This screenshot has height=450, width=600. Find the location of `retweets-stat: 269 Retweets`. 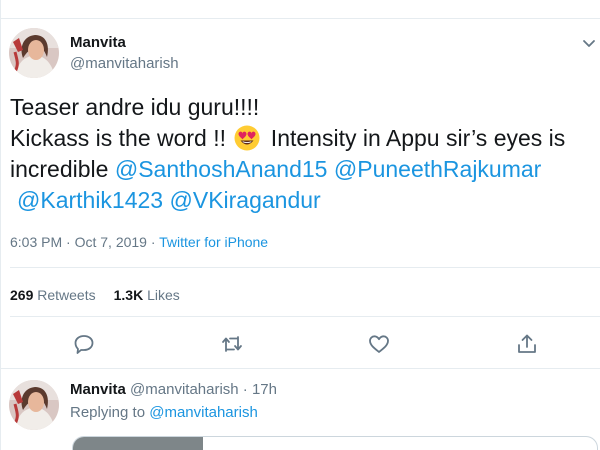

retweets-stat: 269 Retweets is located at coordinates (53, 295).